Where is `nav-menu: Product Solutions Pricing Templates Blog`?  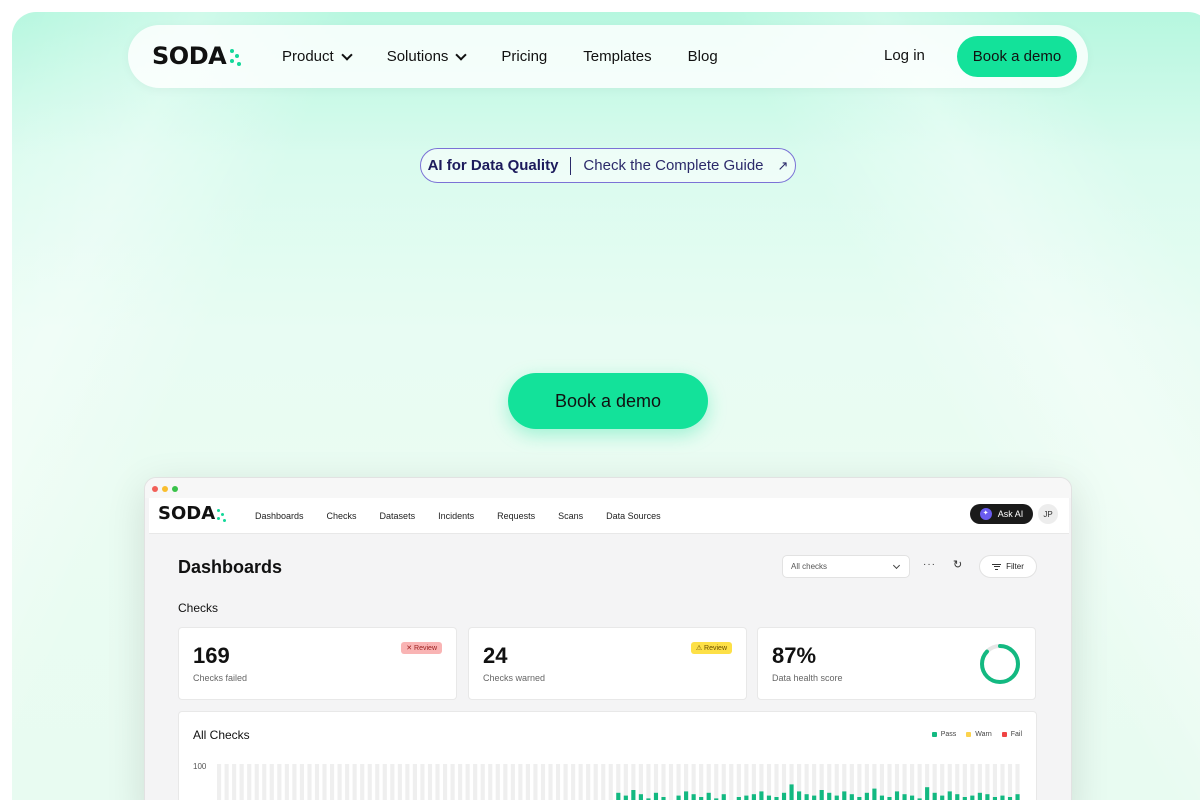
nav-menu: Product Solutions Pricing Templates Blog is located at coordinates (518, 56).